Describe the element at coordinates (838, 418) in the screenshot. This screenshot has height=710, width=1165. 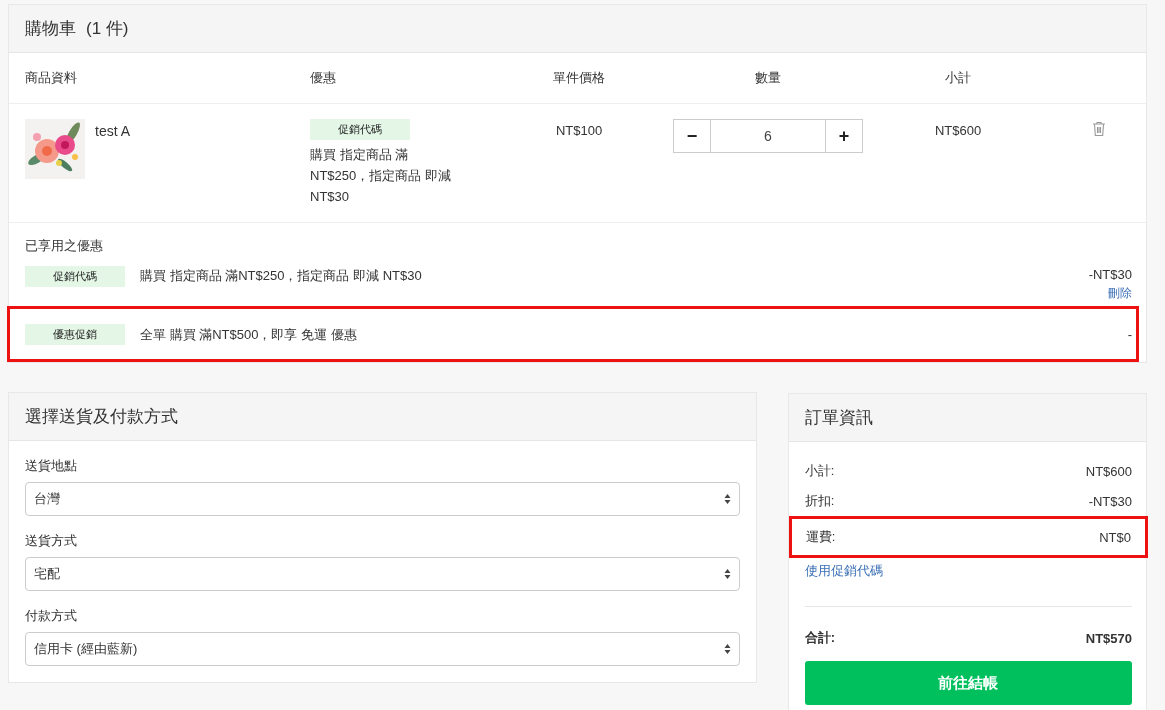
I see `order-title: 訂單資訊` at that location.